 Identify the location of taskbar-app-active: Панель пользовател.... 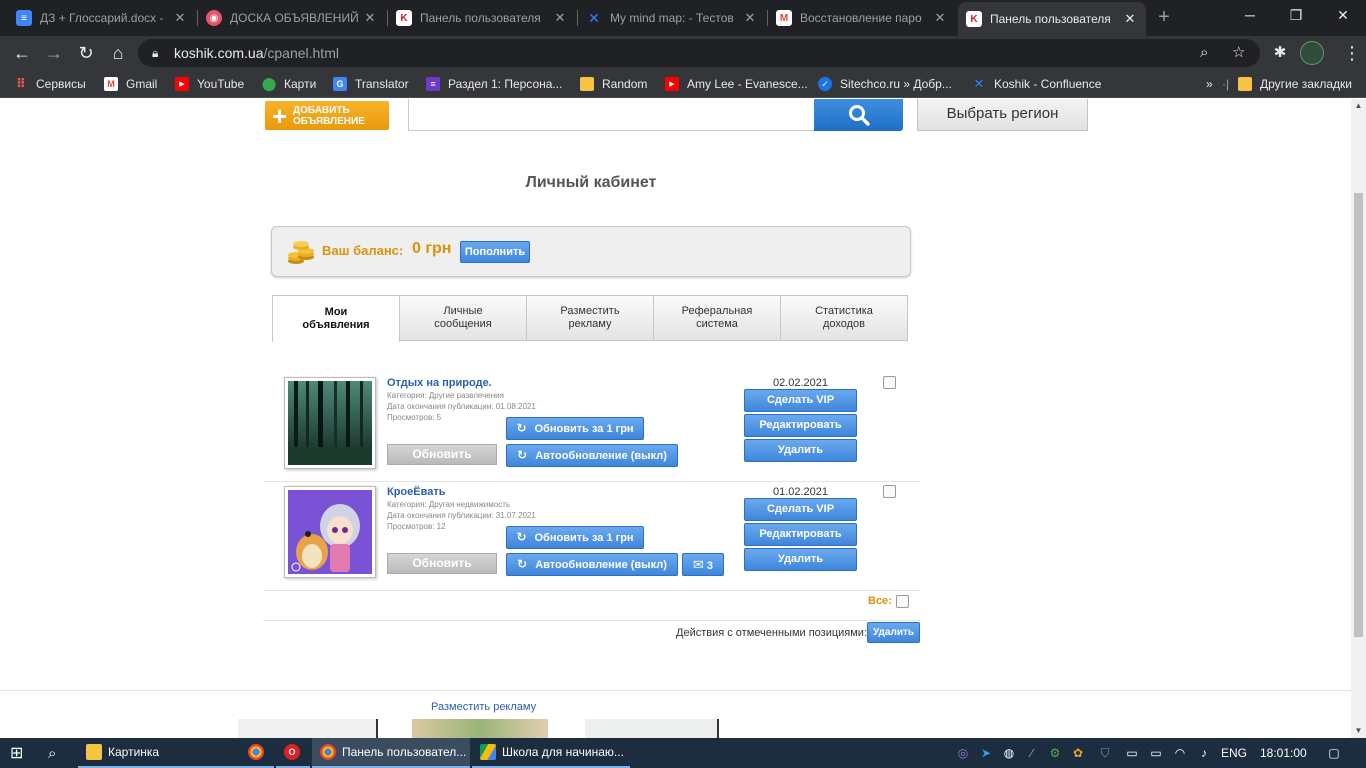
(391, 753).